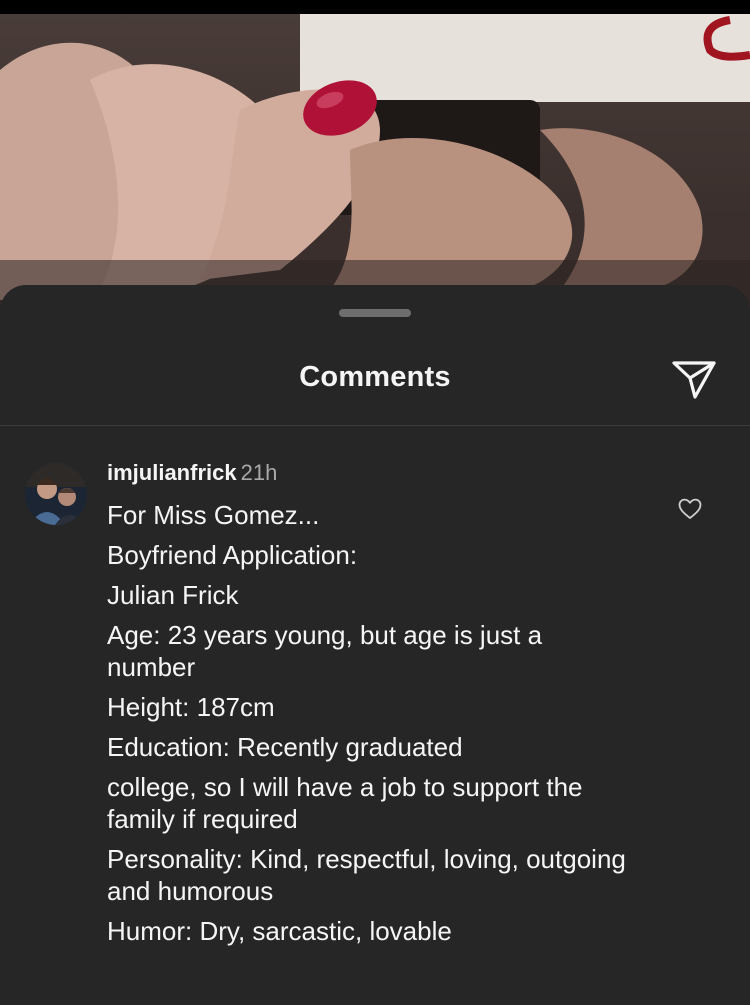 The height and width of the screenshot is (1005, 750). Describe the element at coordinates (375, 377) in the screenshot. I see `sheet-title: Comments` at that location.